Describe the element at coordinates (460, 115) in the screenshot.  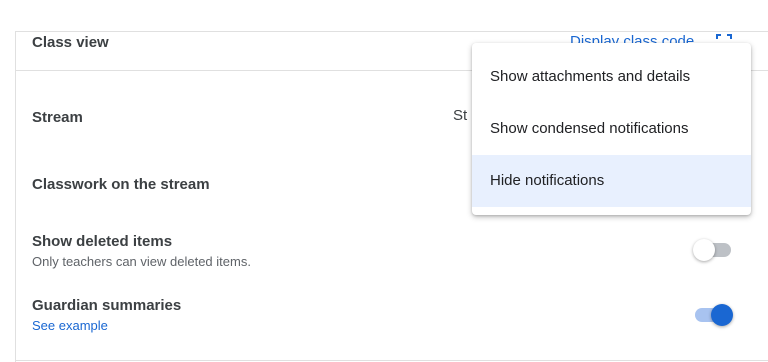
I see `stream-value: St` at that location.